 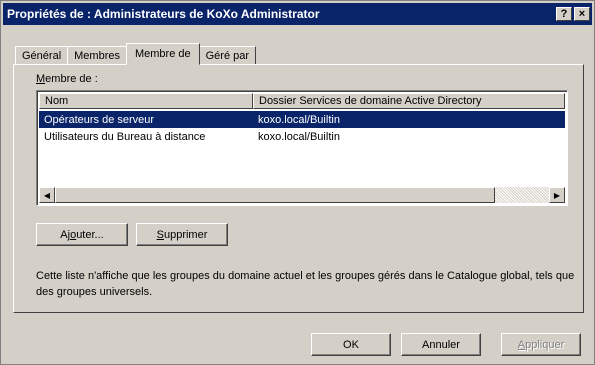 I want to click on apply-button: Appliquer, so click(x=541, y=344).